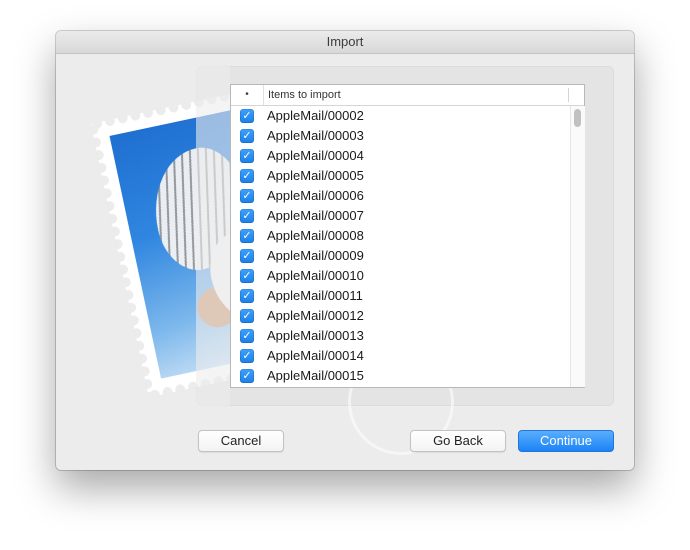  I want to click on item-label: AppleMail/00010, so click(315, 275).